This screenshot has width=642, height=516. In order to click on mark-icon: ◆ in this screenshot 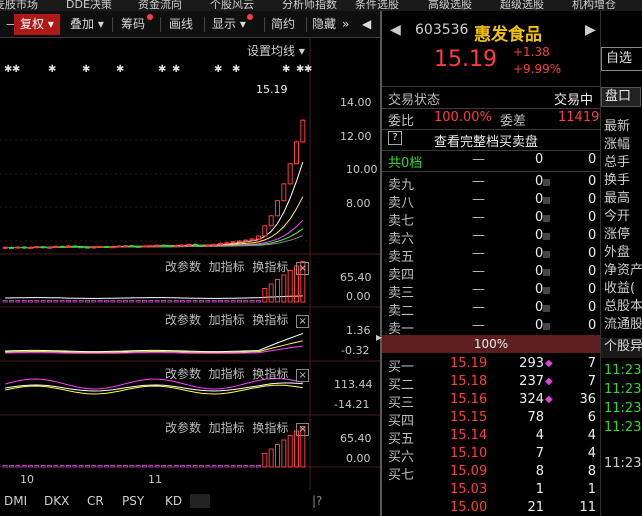, I will do `click(549, 399)`.